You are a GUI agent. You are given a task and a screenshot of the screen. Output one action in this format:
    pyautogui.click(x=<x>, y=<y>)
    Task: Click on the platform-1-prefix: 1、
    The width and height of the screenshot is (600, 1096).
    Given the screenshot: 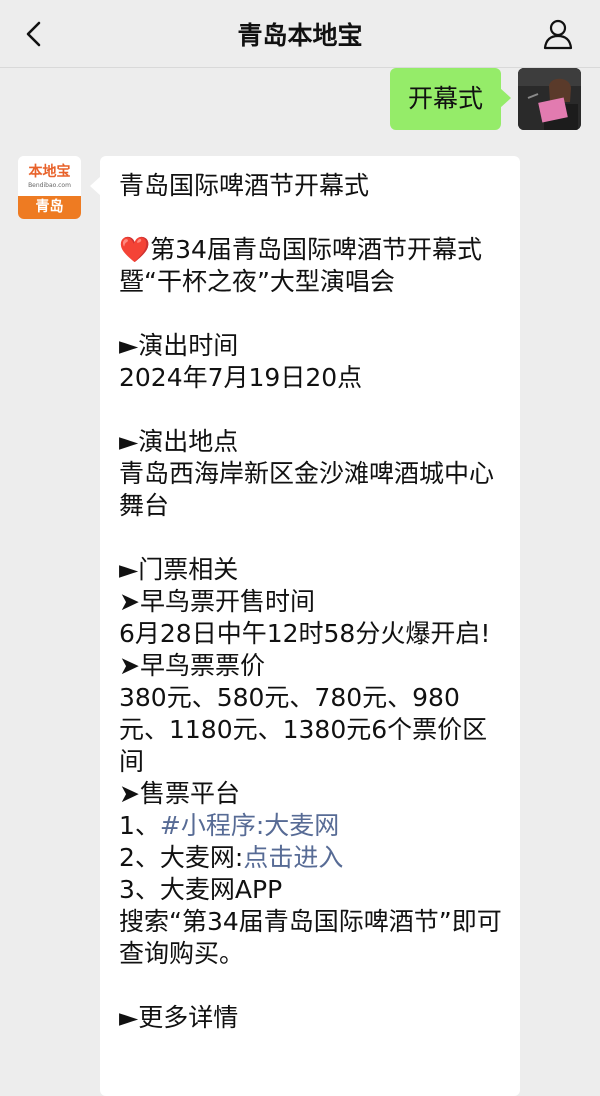 What is the action you would take?
    pyautogui.click(x=139, y=825)
    